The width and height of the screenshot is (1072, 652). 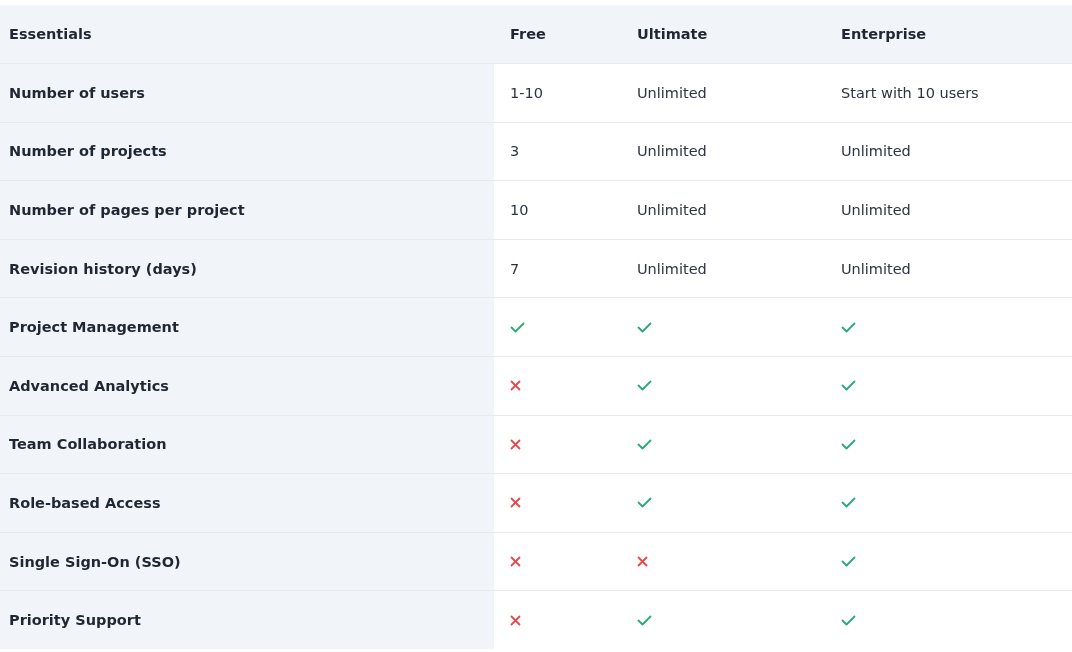 What do you see at coordinates (519, 210) in the screenshot?
I see `table-cell: 10` at bounding box center [519, 210].